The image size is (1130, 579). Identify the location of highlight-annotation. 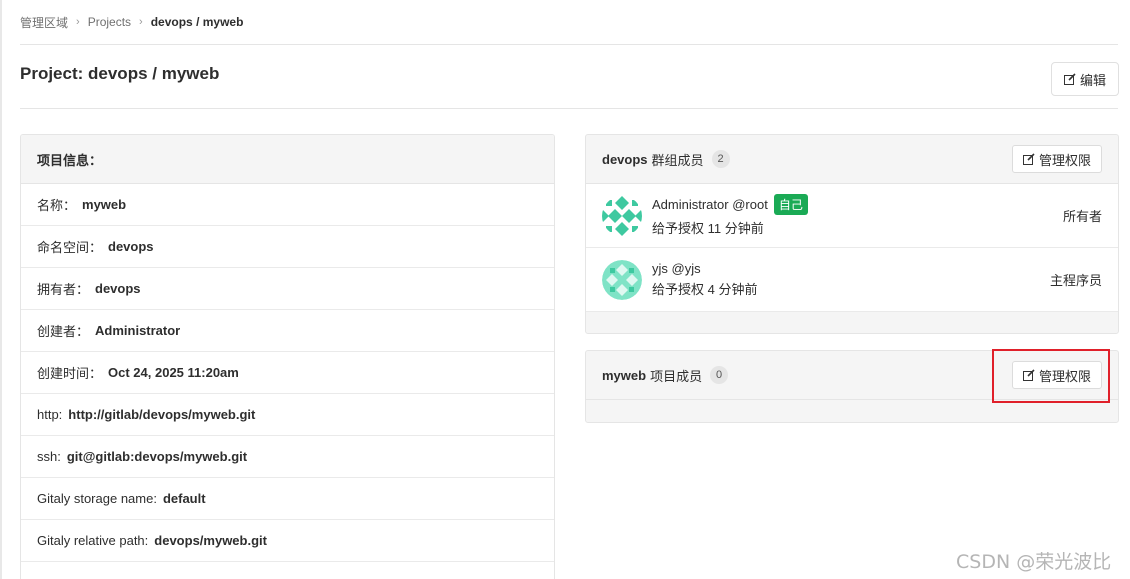
(1051, 376).